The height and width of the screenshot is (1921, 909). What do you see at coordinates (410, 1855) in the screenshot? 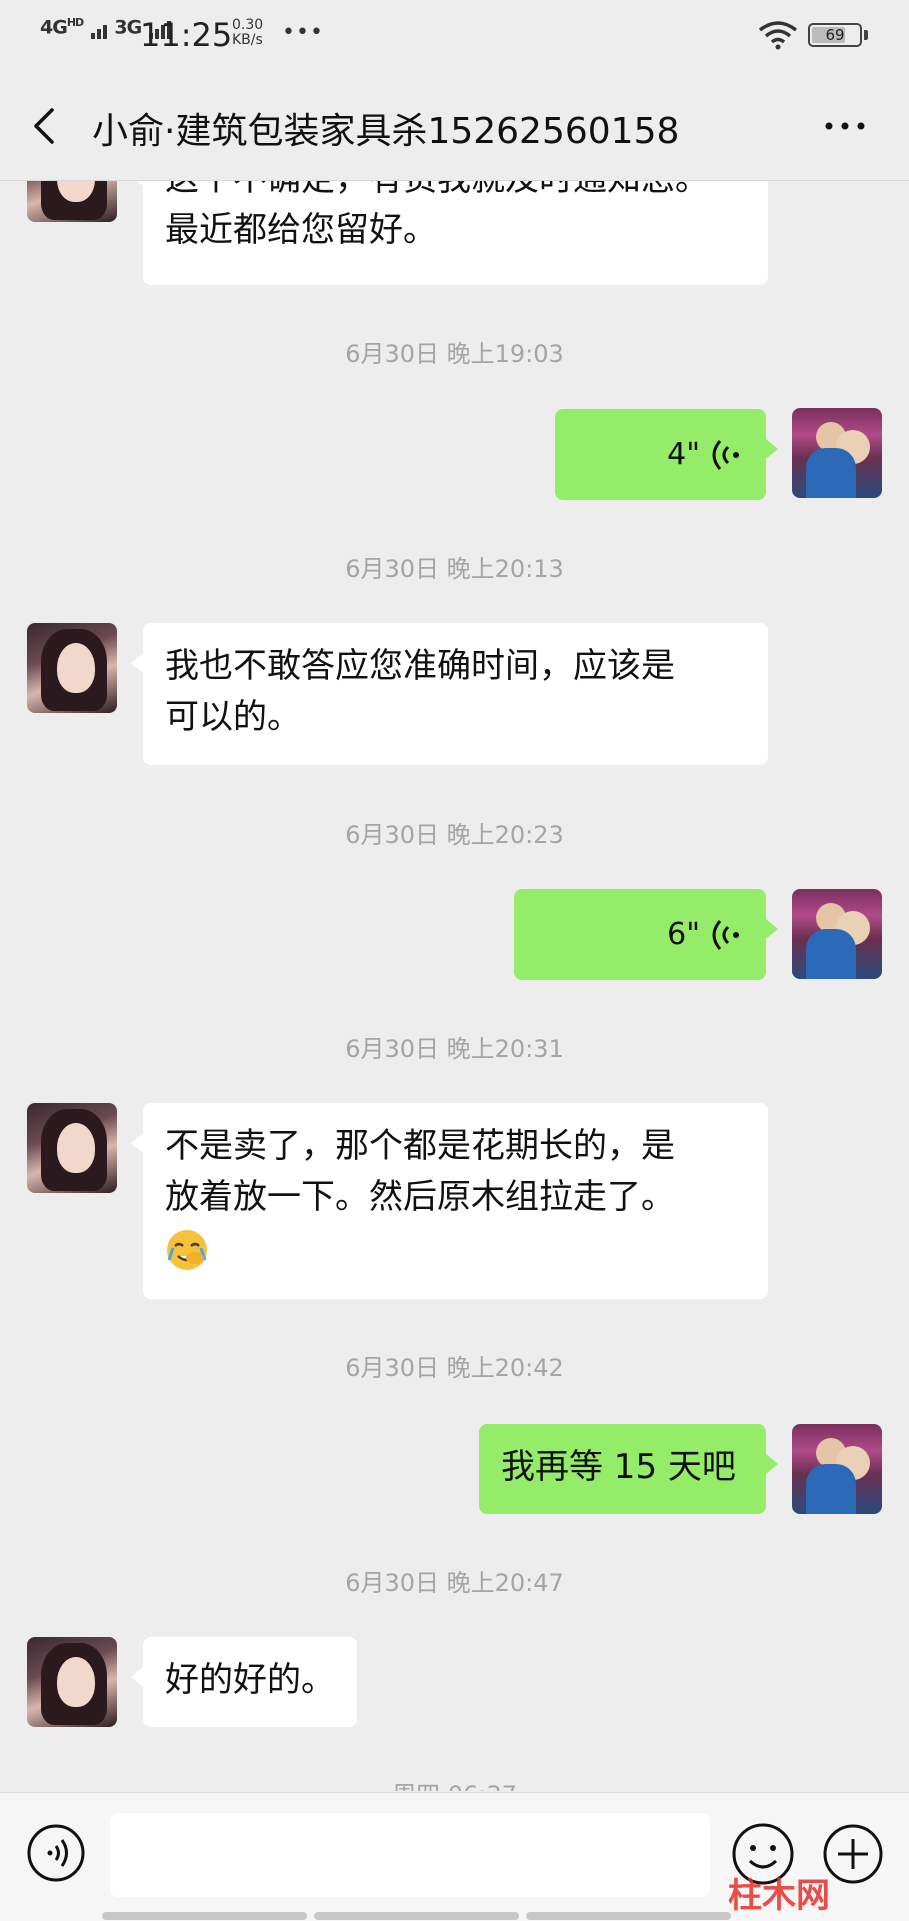
I see `message-input` at bounding box center [410, 1855].